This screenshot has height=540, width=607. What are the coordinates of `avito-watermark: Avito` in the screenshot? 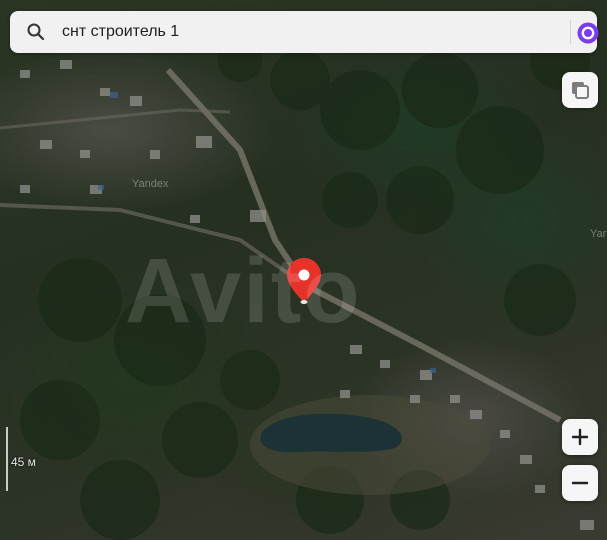 It's located at (243, 291).